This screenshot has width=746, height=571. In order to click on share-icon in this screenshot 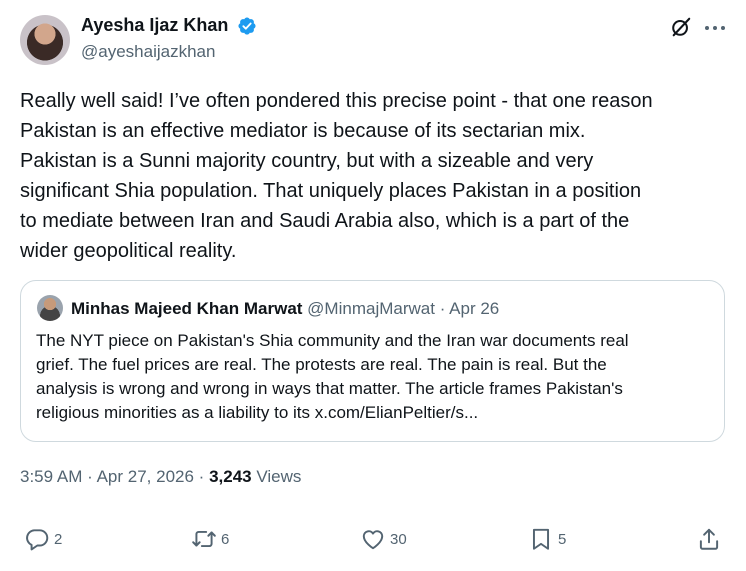, I will do `click(709, 539)`.